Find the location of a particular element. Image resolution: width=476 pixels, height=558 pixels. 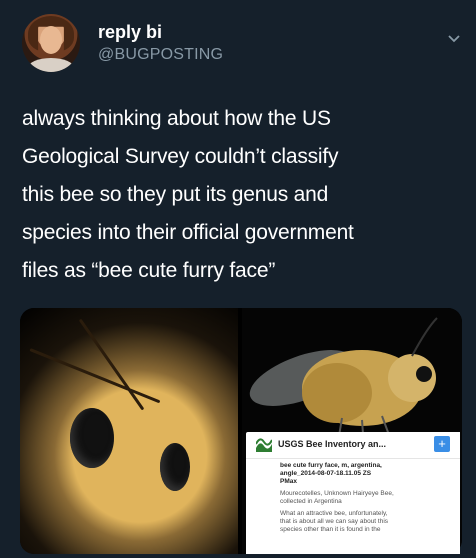

card-line: species other than it is found in the is located at coordinates (330, 529).